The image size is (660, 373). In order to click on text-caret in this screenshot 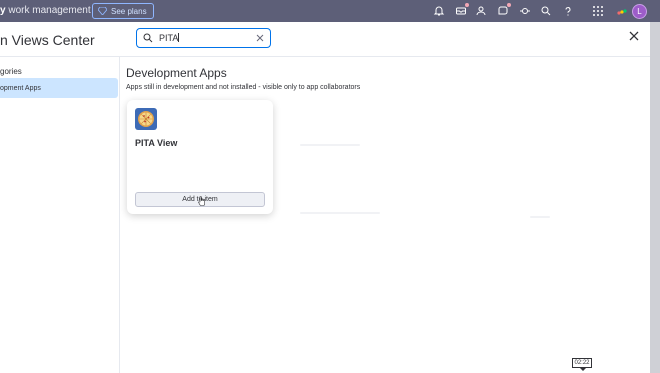, I will do `click(179, 37)`.